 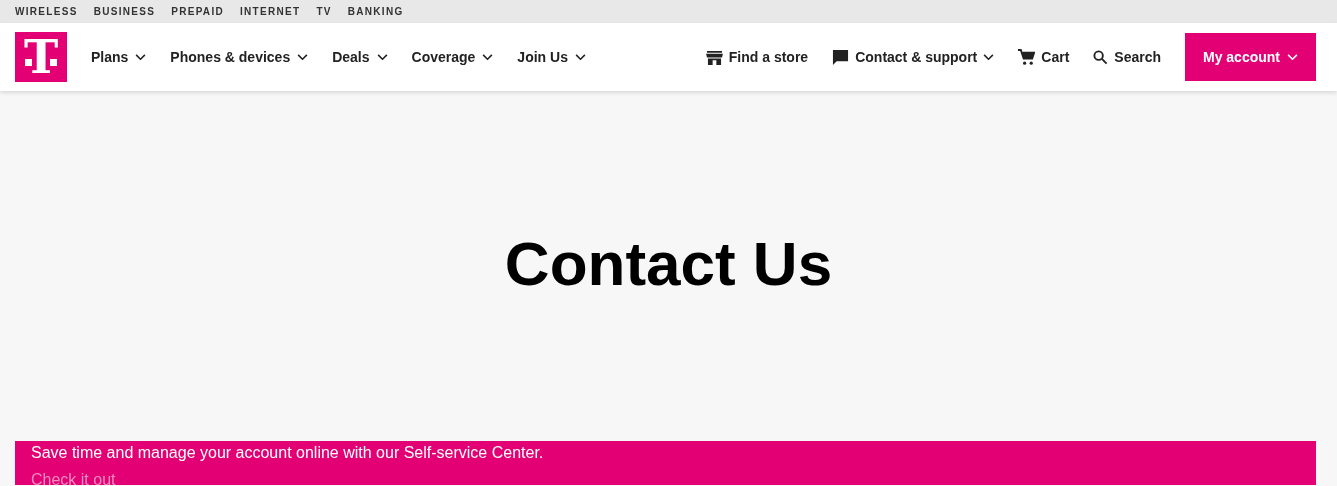 What do you see at coordinates (841, 57) in the screenshot?
I see `chat-icon` at bounding box center [841, 57].